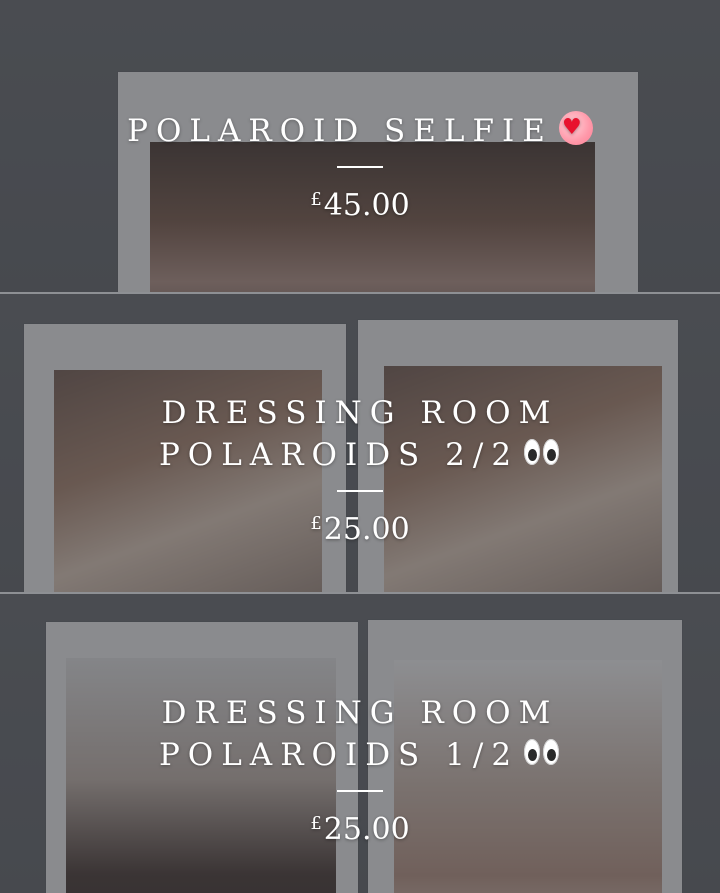 The width and height of the screenshot is (720, 893). Describe the element at coordinates (360, 434) in the screenshot. I see `product-title: DRESSING ROOM POLAROIDS 2/2` at that location.